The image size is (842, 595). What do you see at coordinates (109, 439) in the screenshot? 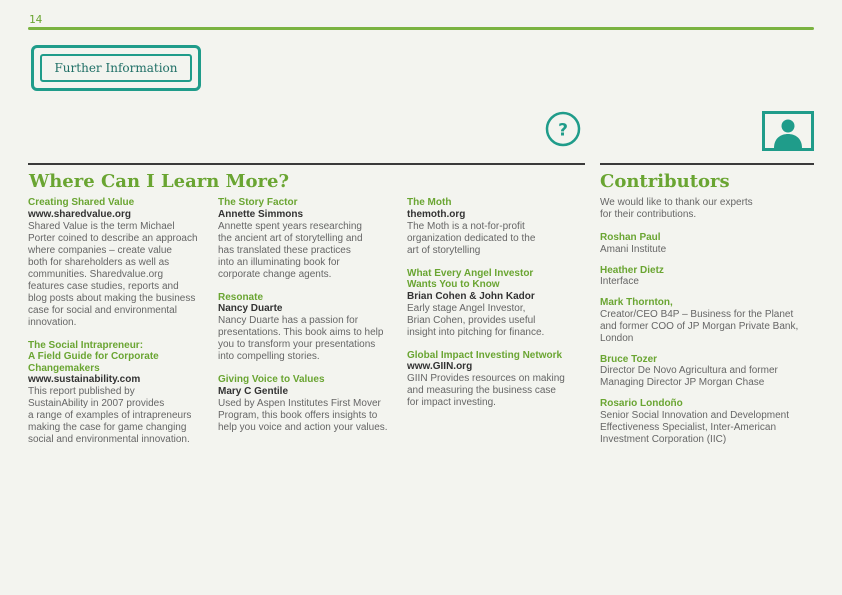
I see `text-line: social and environmental innovation.` at bounding box center [109, 439].